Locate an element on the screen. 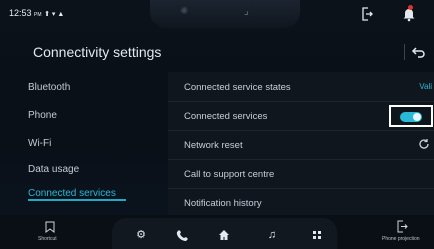 The image size is (434, 249). exit-icon is located at coordinates (367, 14).